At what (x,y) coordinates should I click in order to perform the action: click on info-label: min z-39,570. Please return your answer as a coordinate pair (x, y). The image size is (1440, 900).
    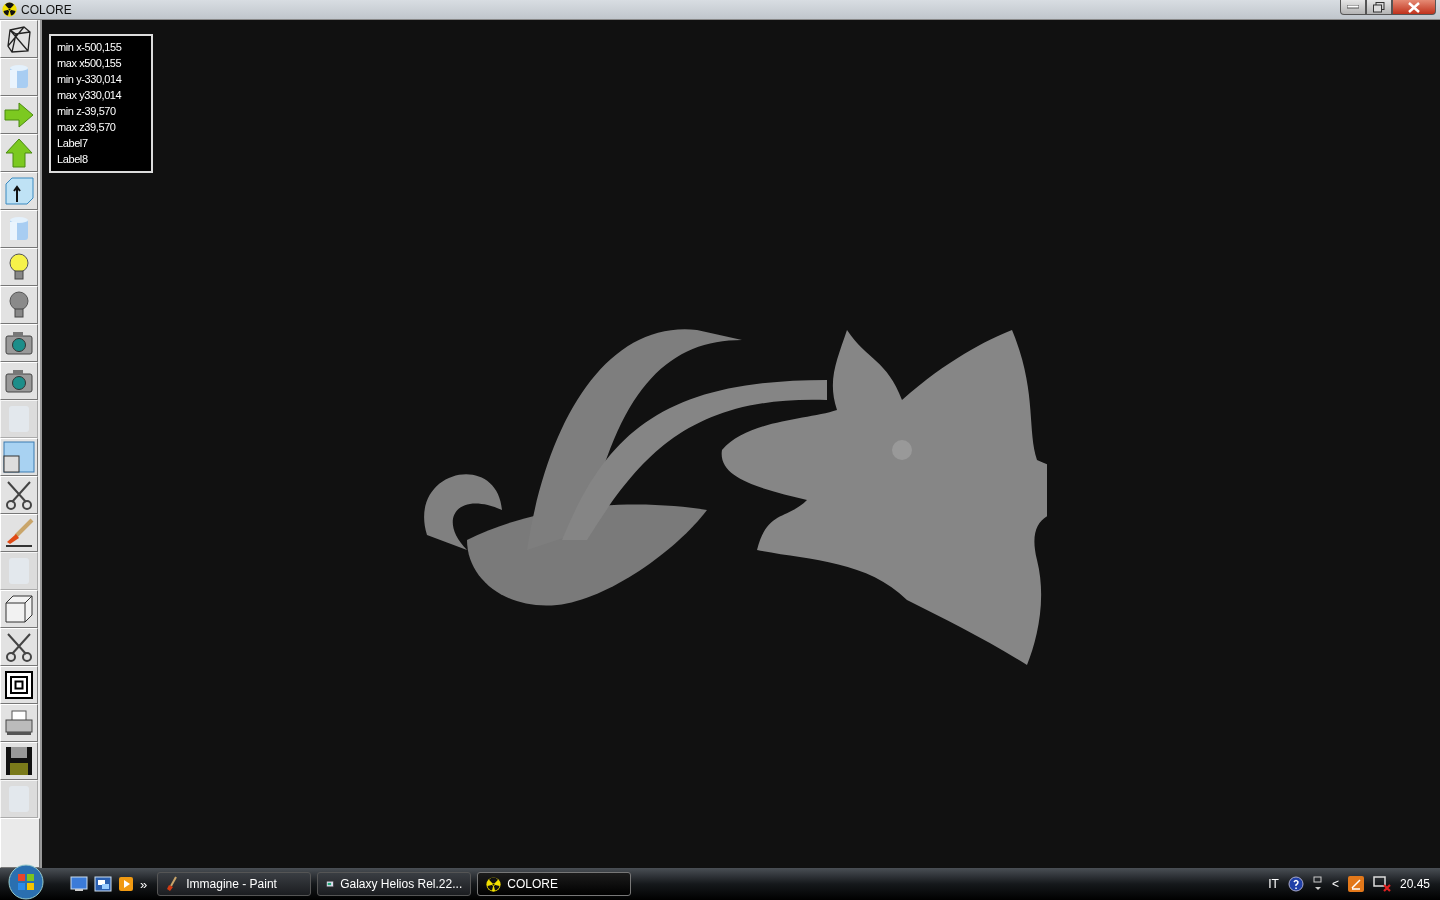
    Looking at the image, I should click on (87, 111).